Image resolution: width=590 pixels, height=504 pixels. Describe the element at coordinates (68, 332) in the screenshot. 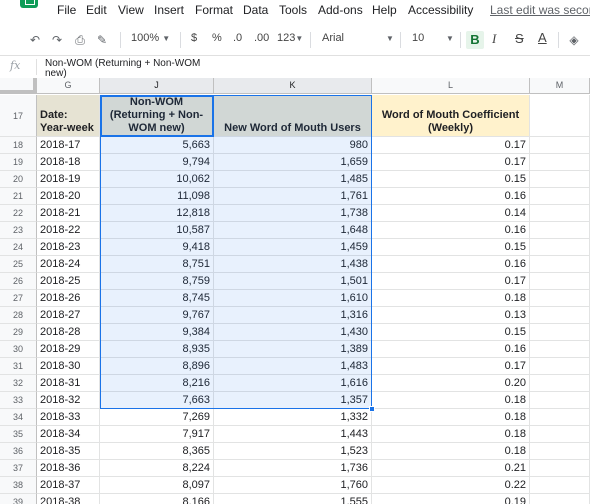

I see `cell-date: 2018-28` at that location.